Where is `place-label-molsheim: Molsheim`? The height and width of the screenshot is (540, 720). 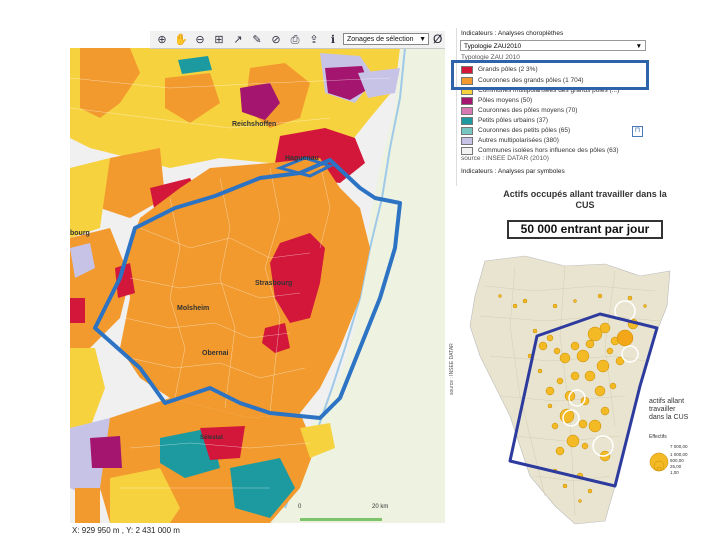 place-label-molsheim: Molsheim is located at coordinates (193, 308).